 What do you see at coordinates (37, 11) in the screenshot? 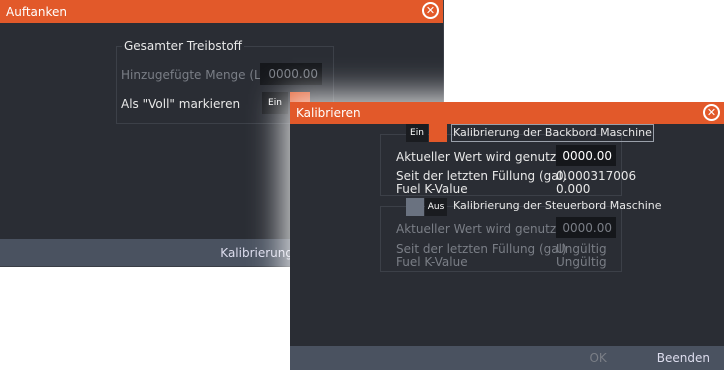
I see `refuel-title: Auftanken` at bounding box center [37, 11].